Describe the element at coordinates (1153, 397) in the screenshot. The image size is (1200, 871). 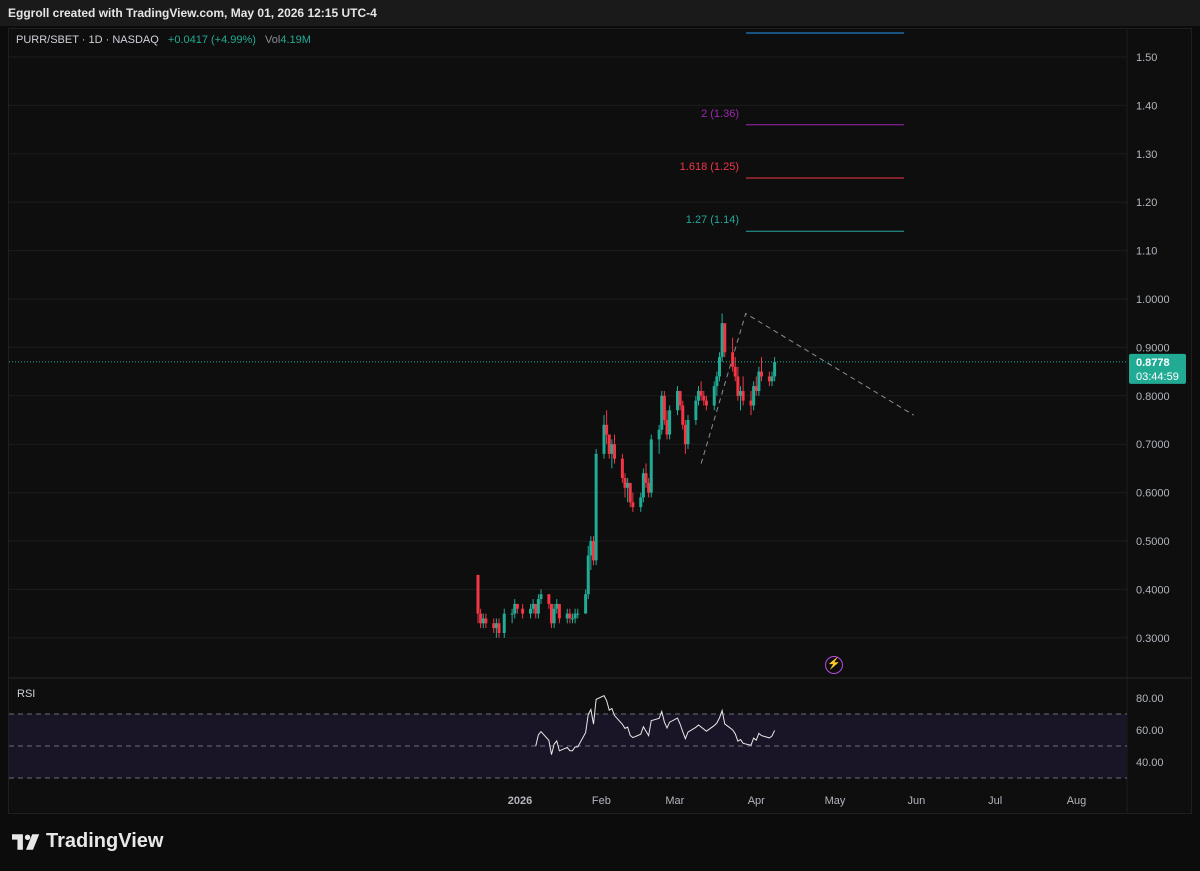
I see `y-tick-label: 0.8000` at that location.